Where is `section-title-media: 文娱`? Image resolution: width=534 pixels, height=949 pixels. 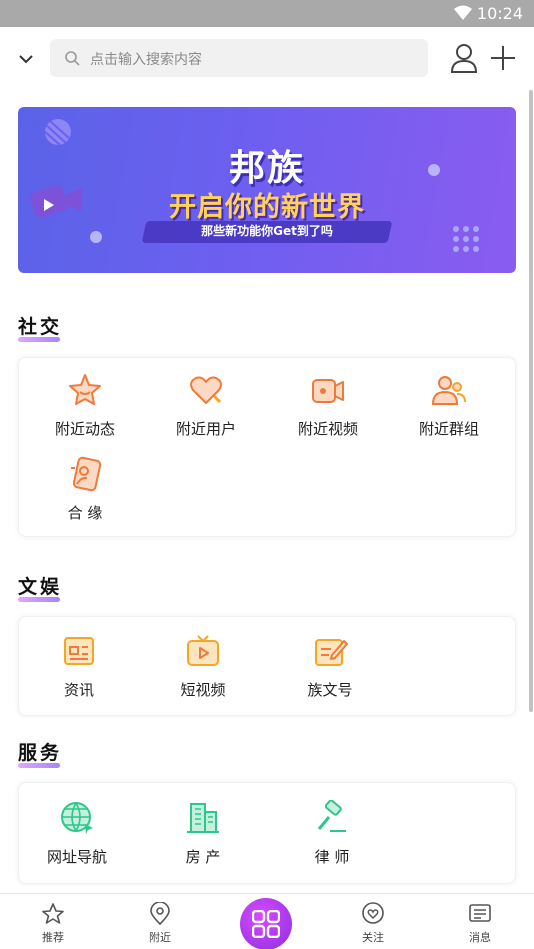 section-title-media: 文娱 is located at coordinates (40, 587).